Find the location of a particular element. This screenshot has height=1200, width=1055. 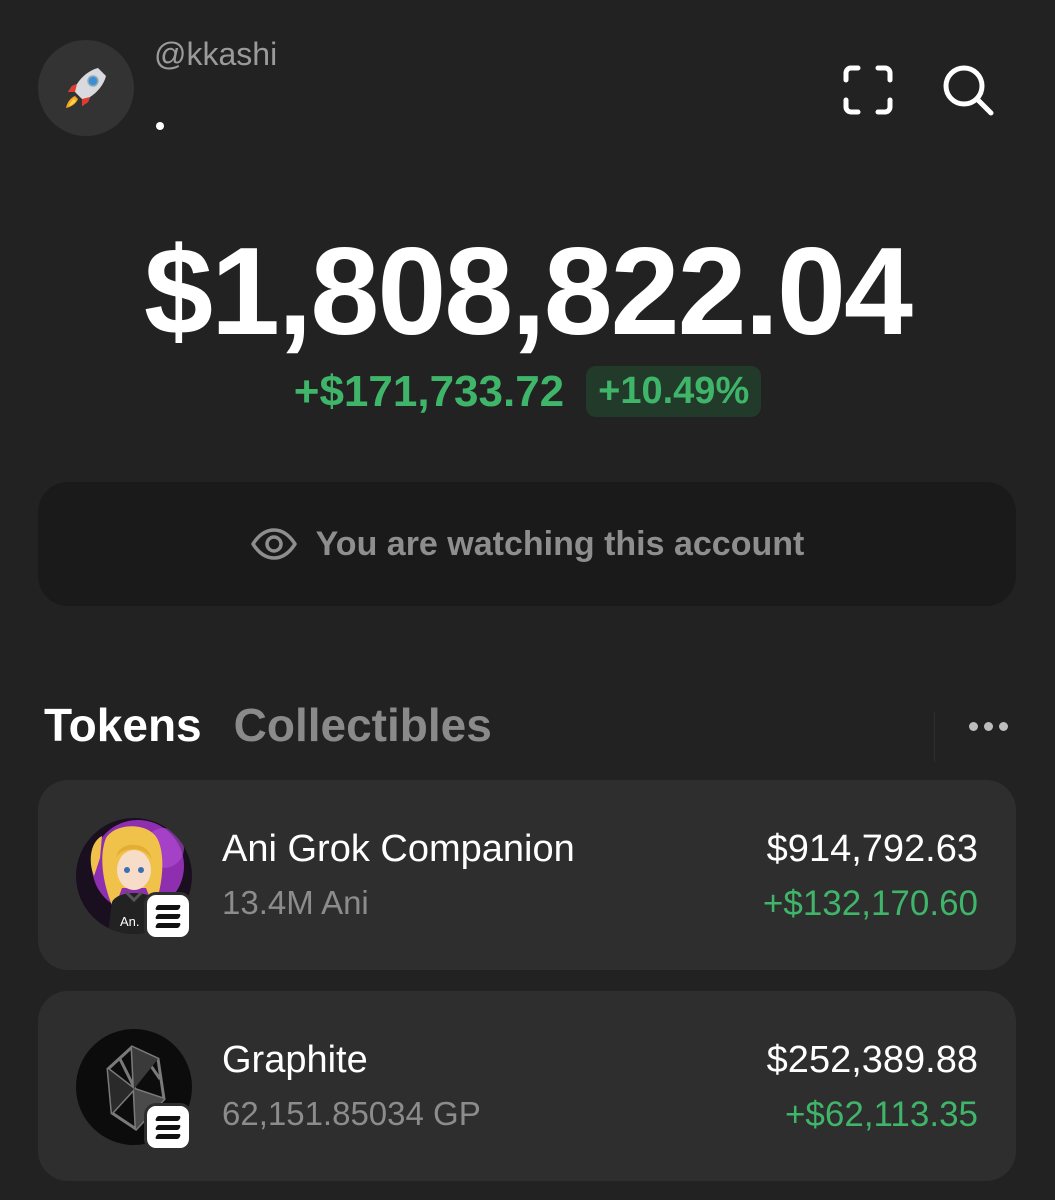

divider is located at coordinates (934, 737).